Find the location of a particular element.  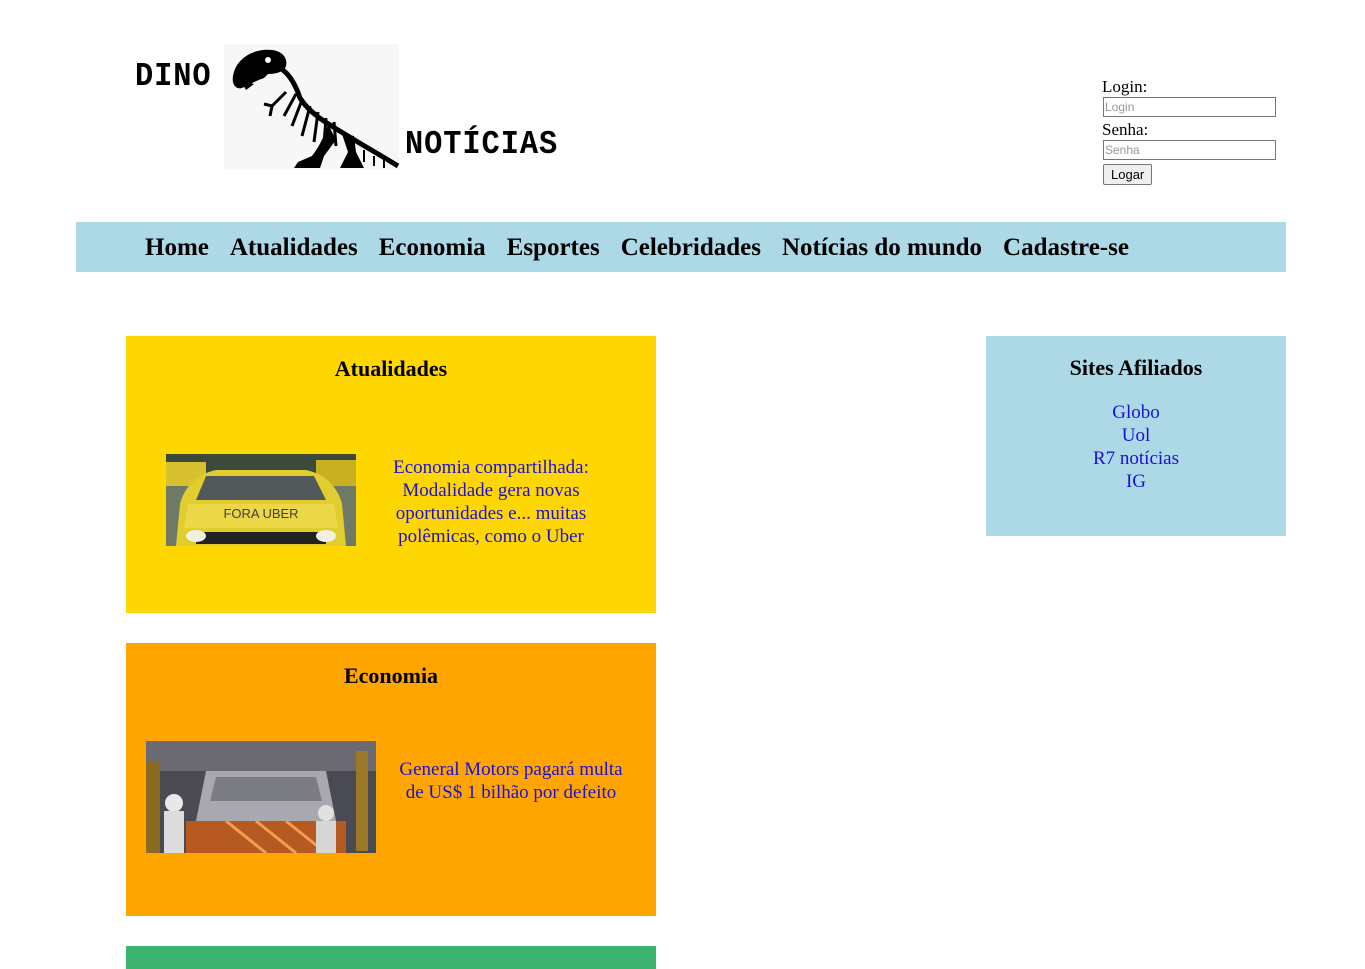

login-input is located at coordinates (1189, 107).